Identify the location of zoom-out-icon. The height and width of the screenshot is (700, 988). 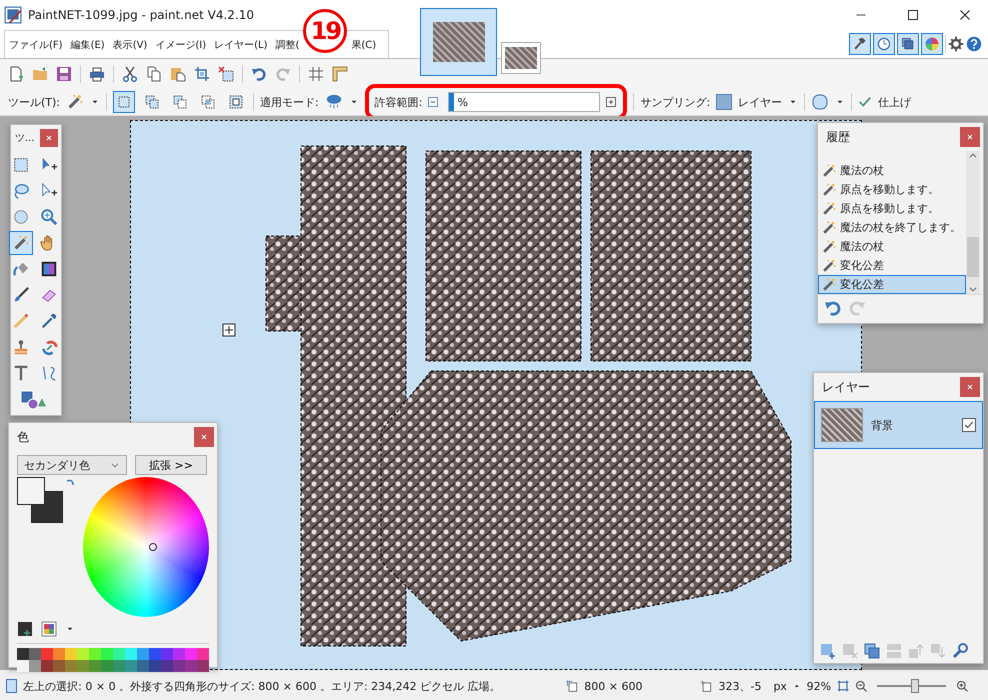
(861, 686).